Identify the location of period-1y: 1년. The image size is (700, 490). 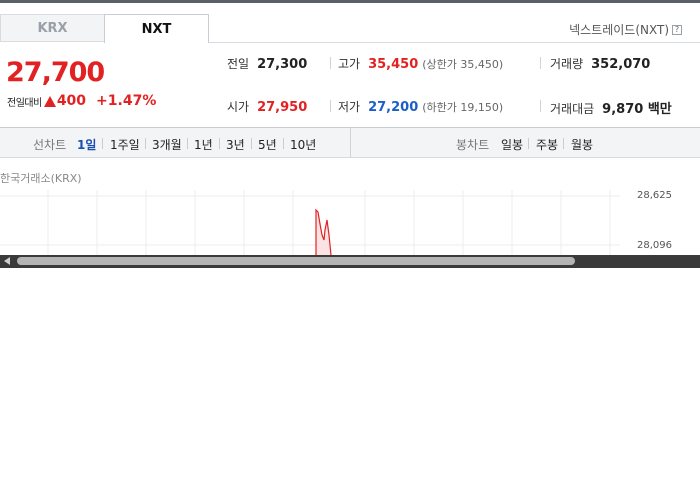
(203, 144).